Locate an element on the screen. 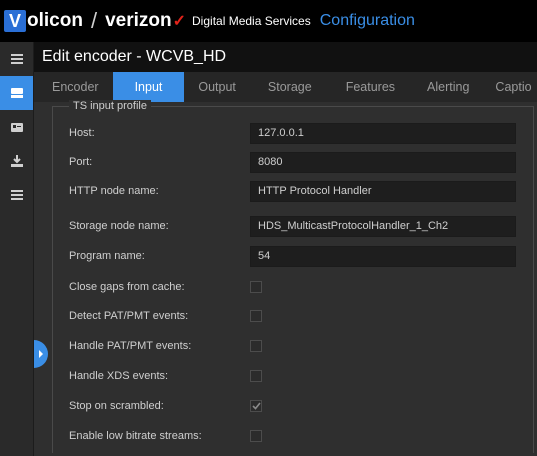 The width and height of the screenshot is (537, 456). port-input: 8080 is located at coordinates (383, 162).